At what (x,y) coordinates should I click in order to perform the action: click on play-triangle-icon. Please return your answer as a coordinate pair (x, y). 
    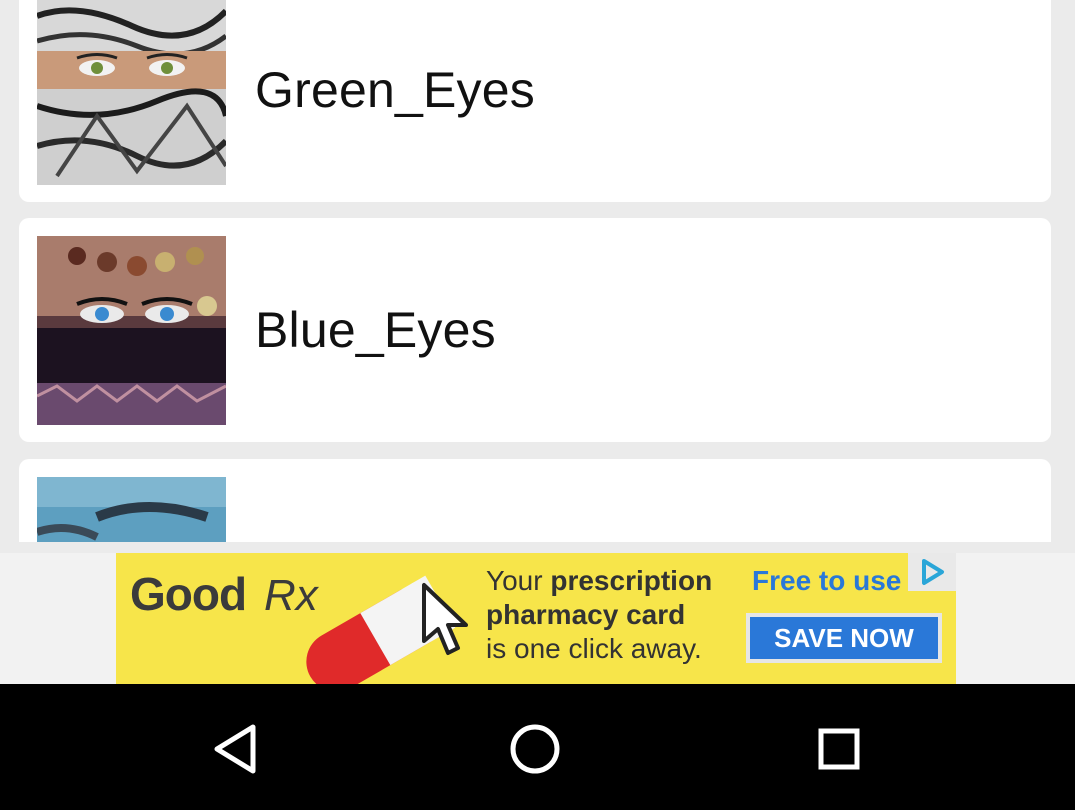
    Looking at the image, I should click on (933, 572).